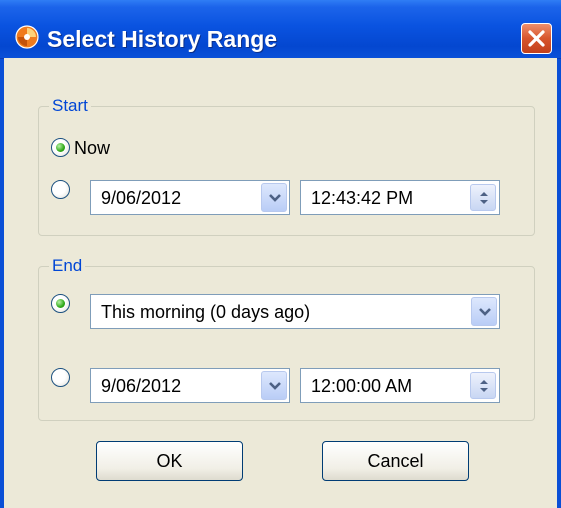 This screenshot has width=561, height=508. What do you see at coordinates (70, 106) in the screenshot?
I see `start-group-label: Start` at bounding box center [70, 106].